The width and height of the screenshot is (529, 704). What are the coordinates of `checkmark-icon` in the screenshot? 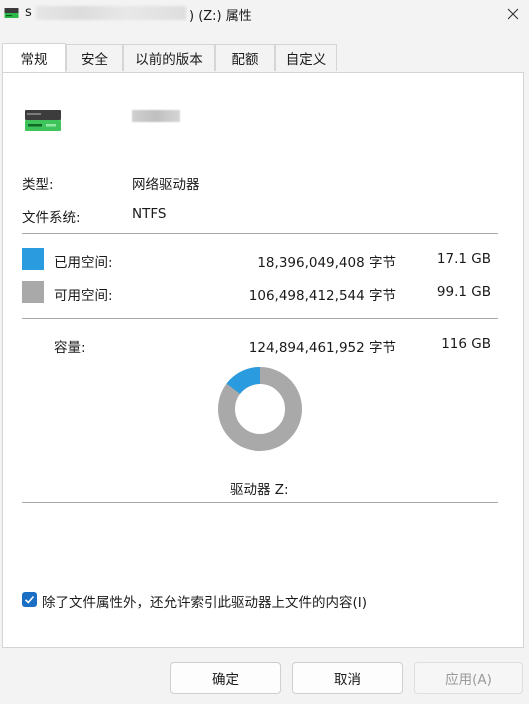 It's located at (29, 599).